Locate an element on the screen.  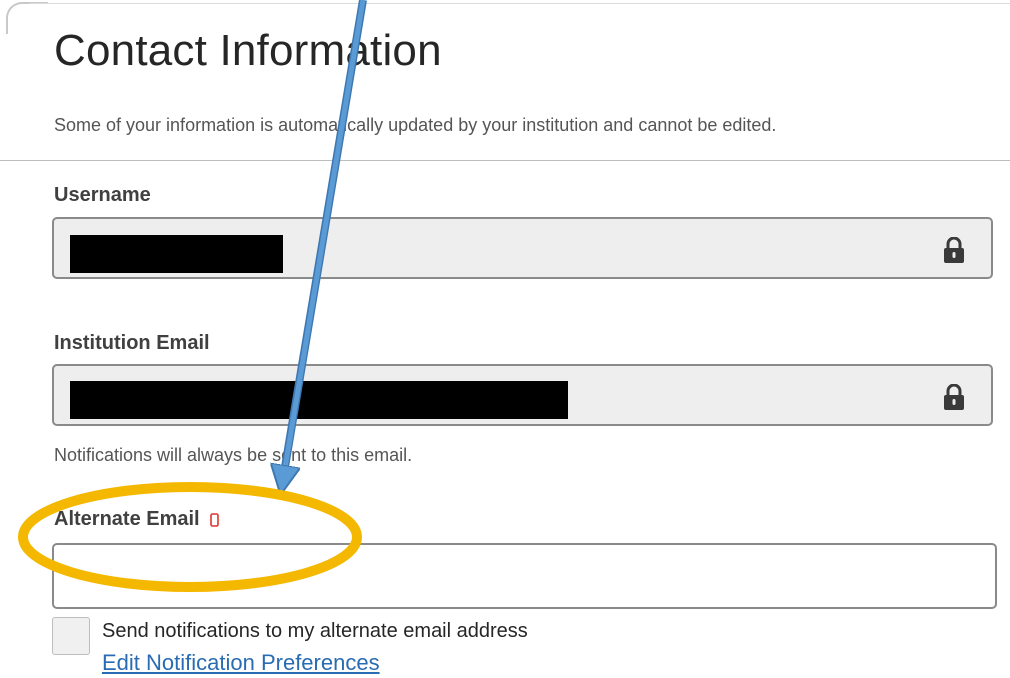
page-title: Contact Information is located at coordinates (248, 50).